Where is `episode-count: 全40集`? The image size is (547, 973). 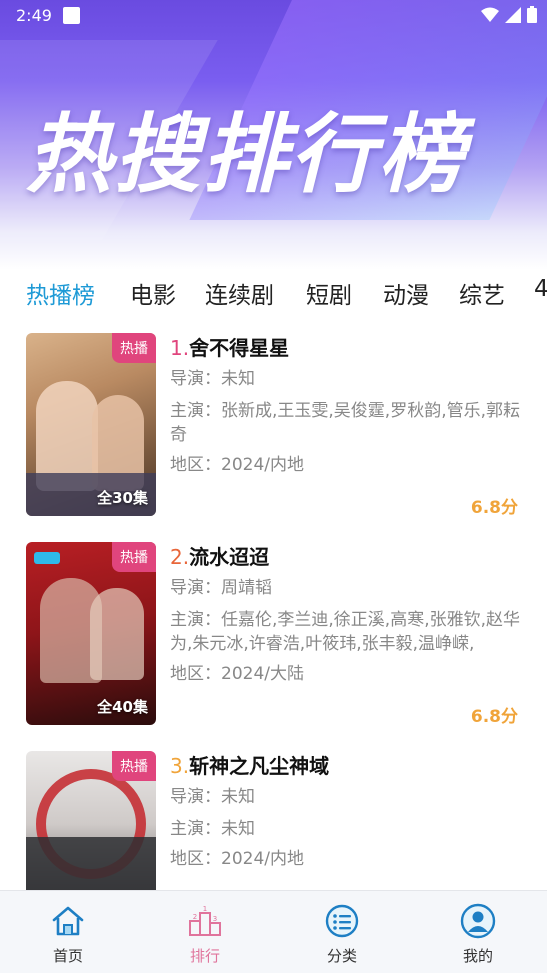
episode-count: 全40集 is located at coordinates (122, 707).